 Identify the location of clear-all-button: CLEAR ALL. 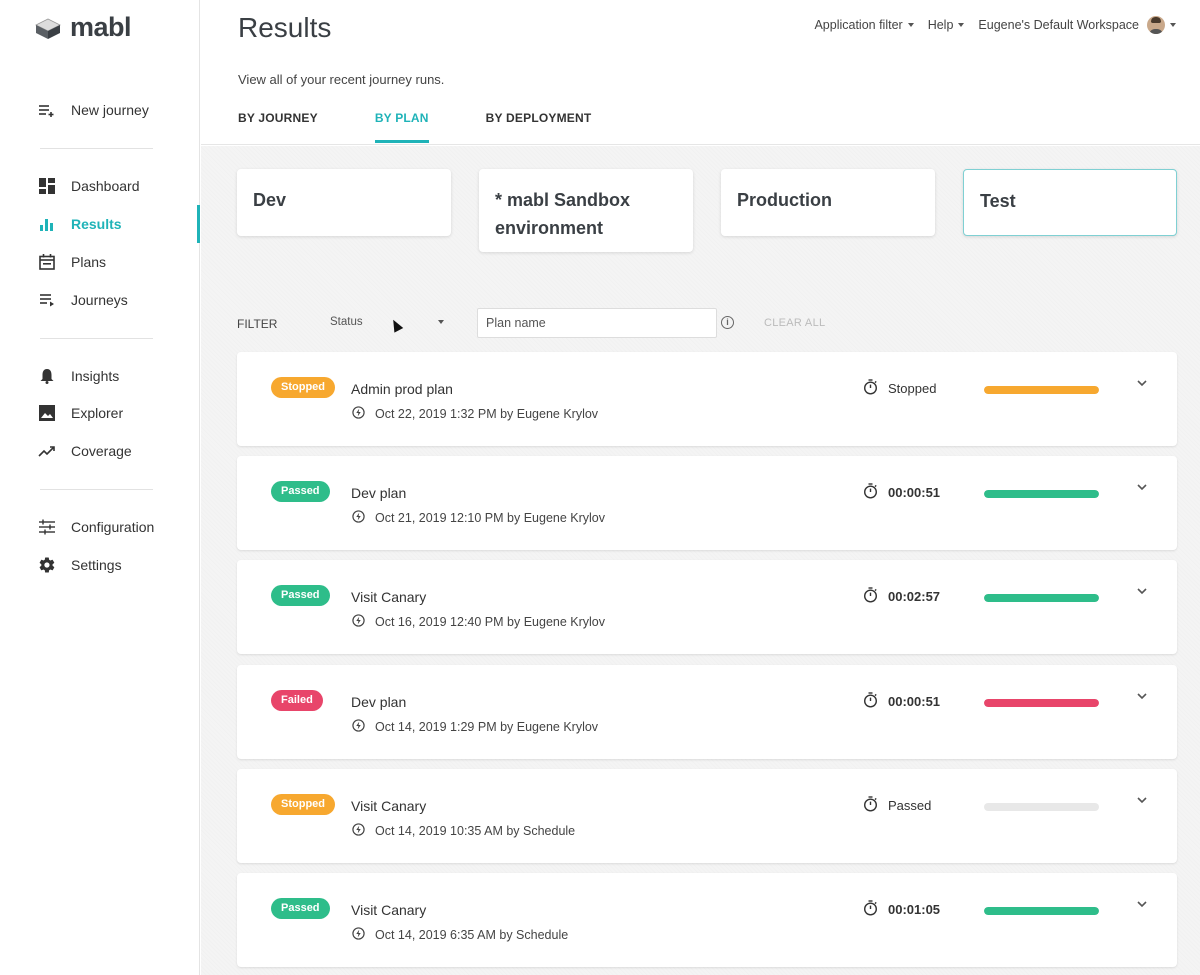
(794, 323).